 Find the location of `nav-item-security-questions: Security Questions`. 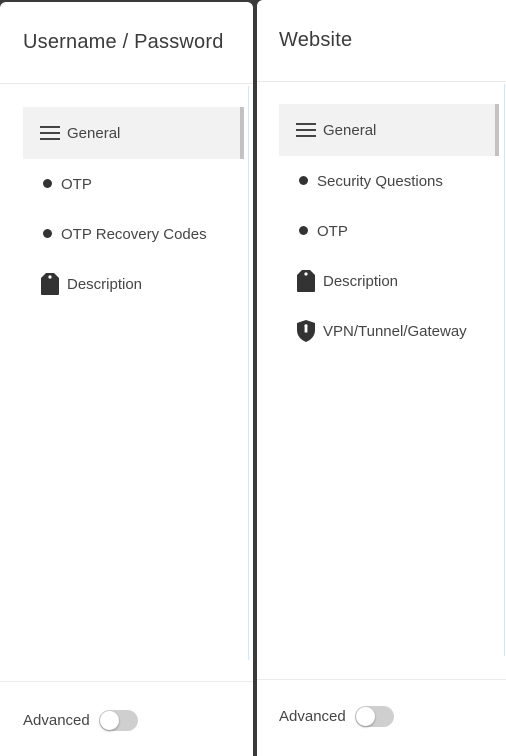

nav-item-security-questions: Security Questions is located at coordinates (389, 181).